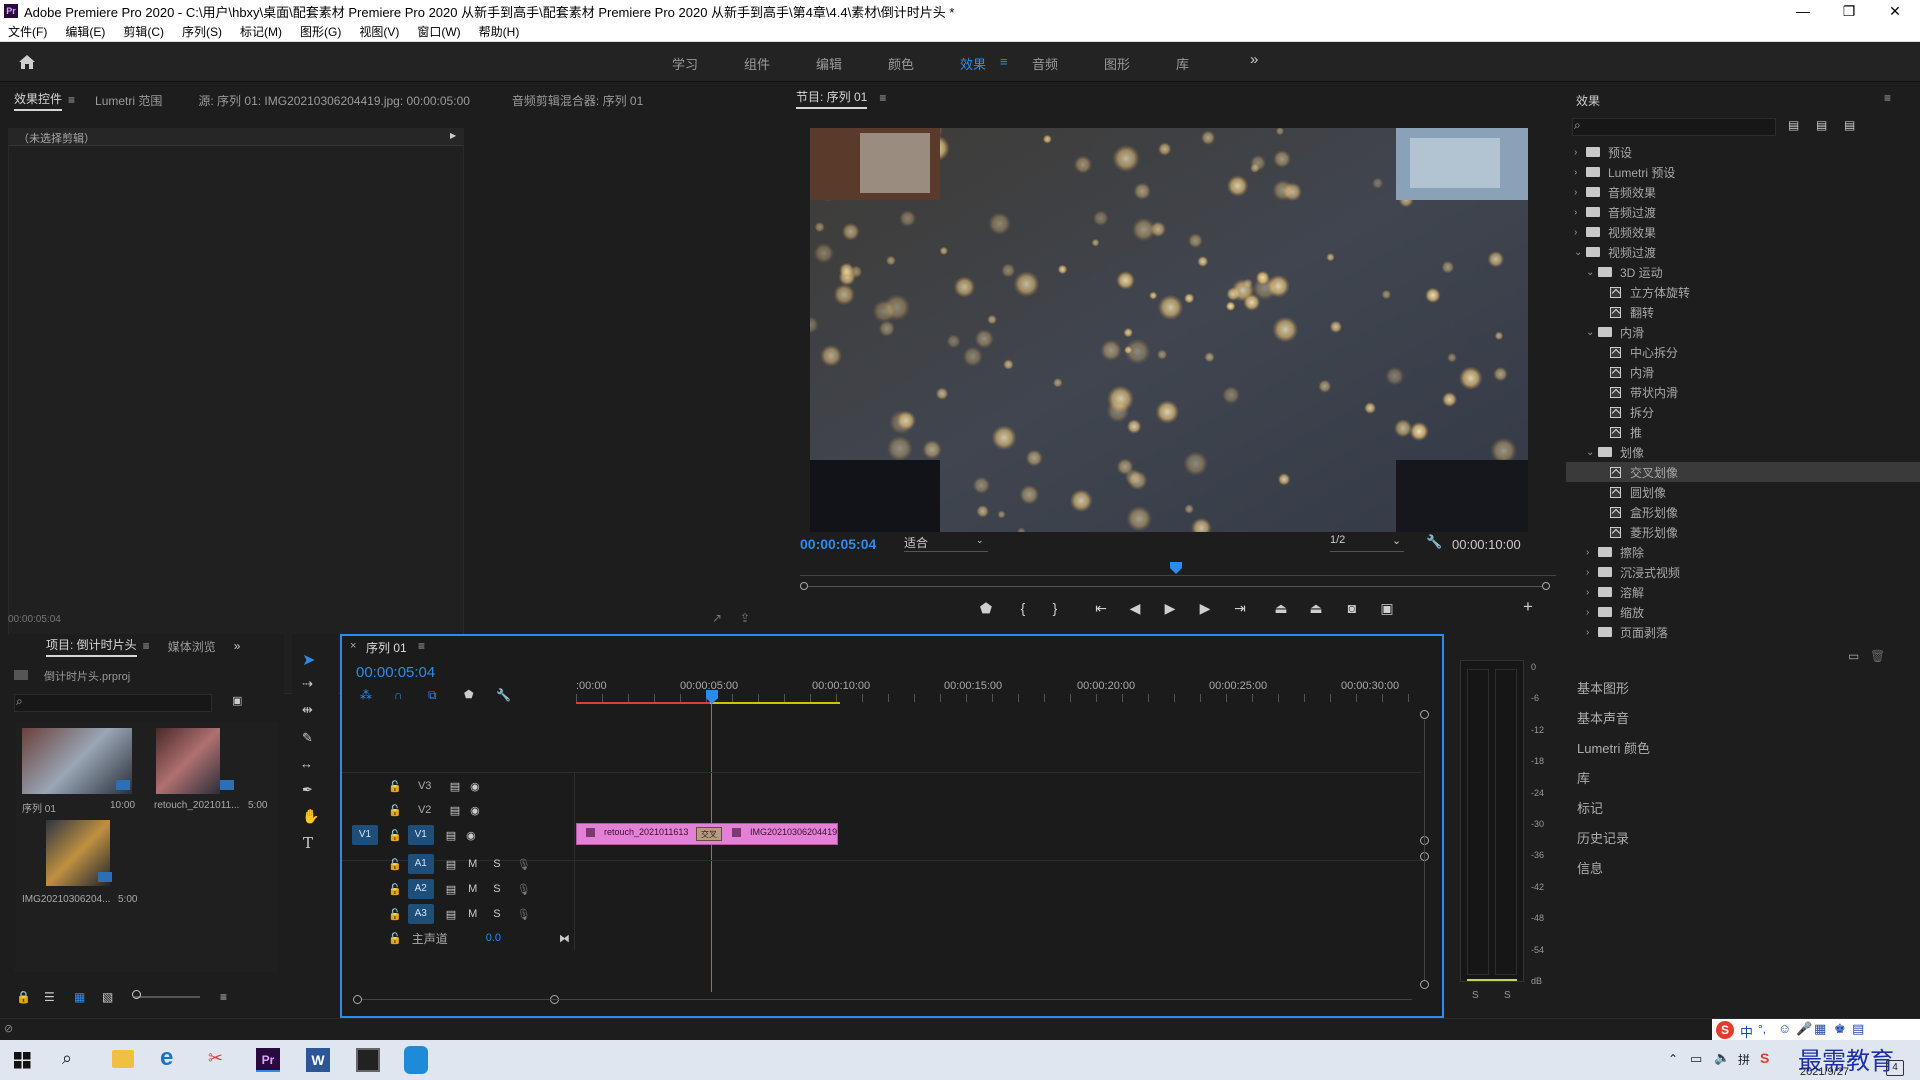 The image size is (1920, 1080). Describe the element at coordinates (1387, 608) in the screenshot. I see `compare-view-icon: ▣` at that location.